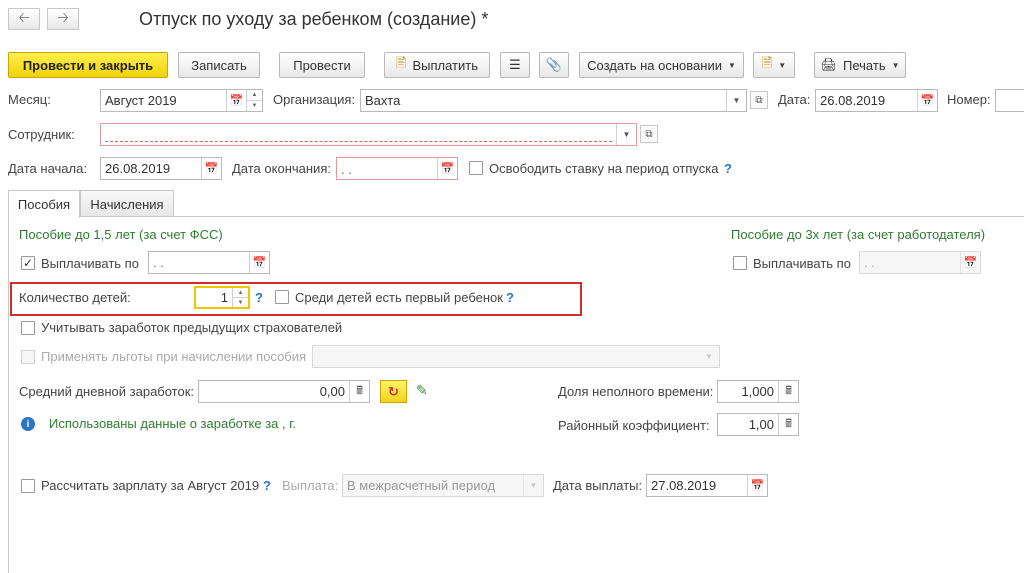 This screenshot has width=1024, height=573. What do you see at coordinates (219, 65) in the screenshot?
I see `save-button: Записать` at bounding box center [219, 65].